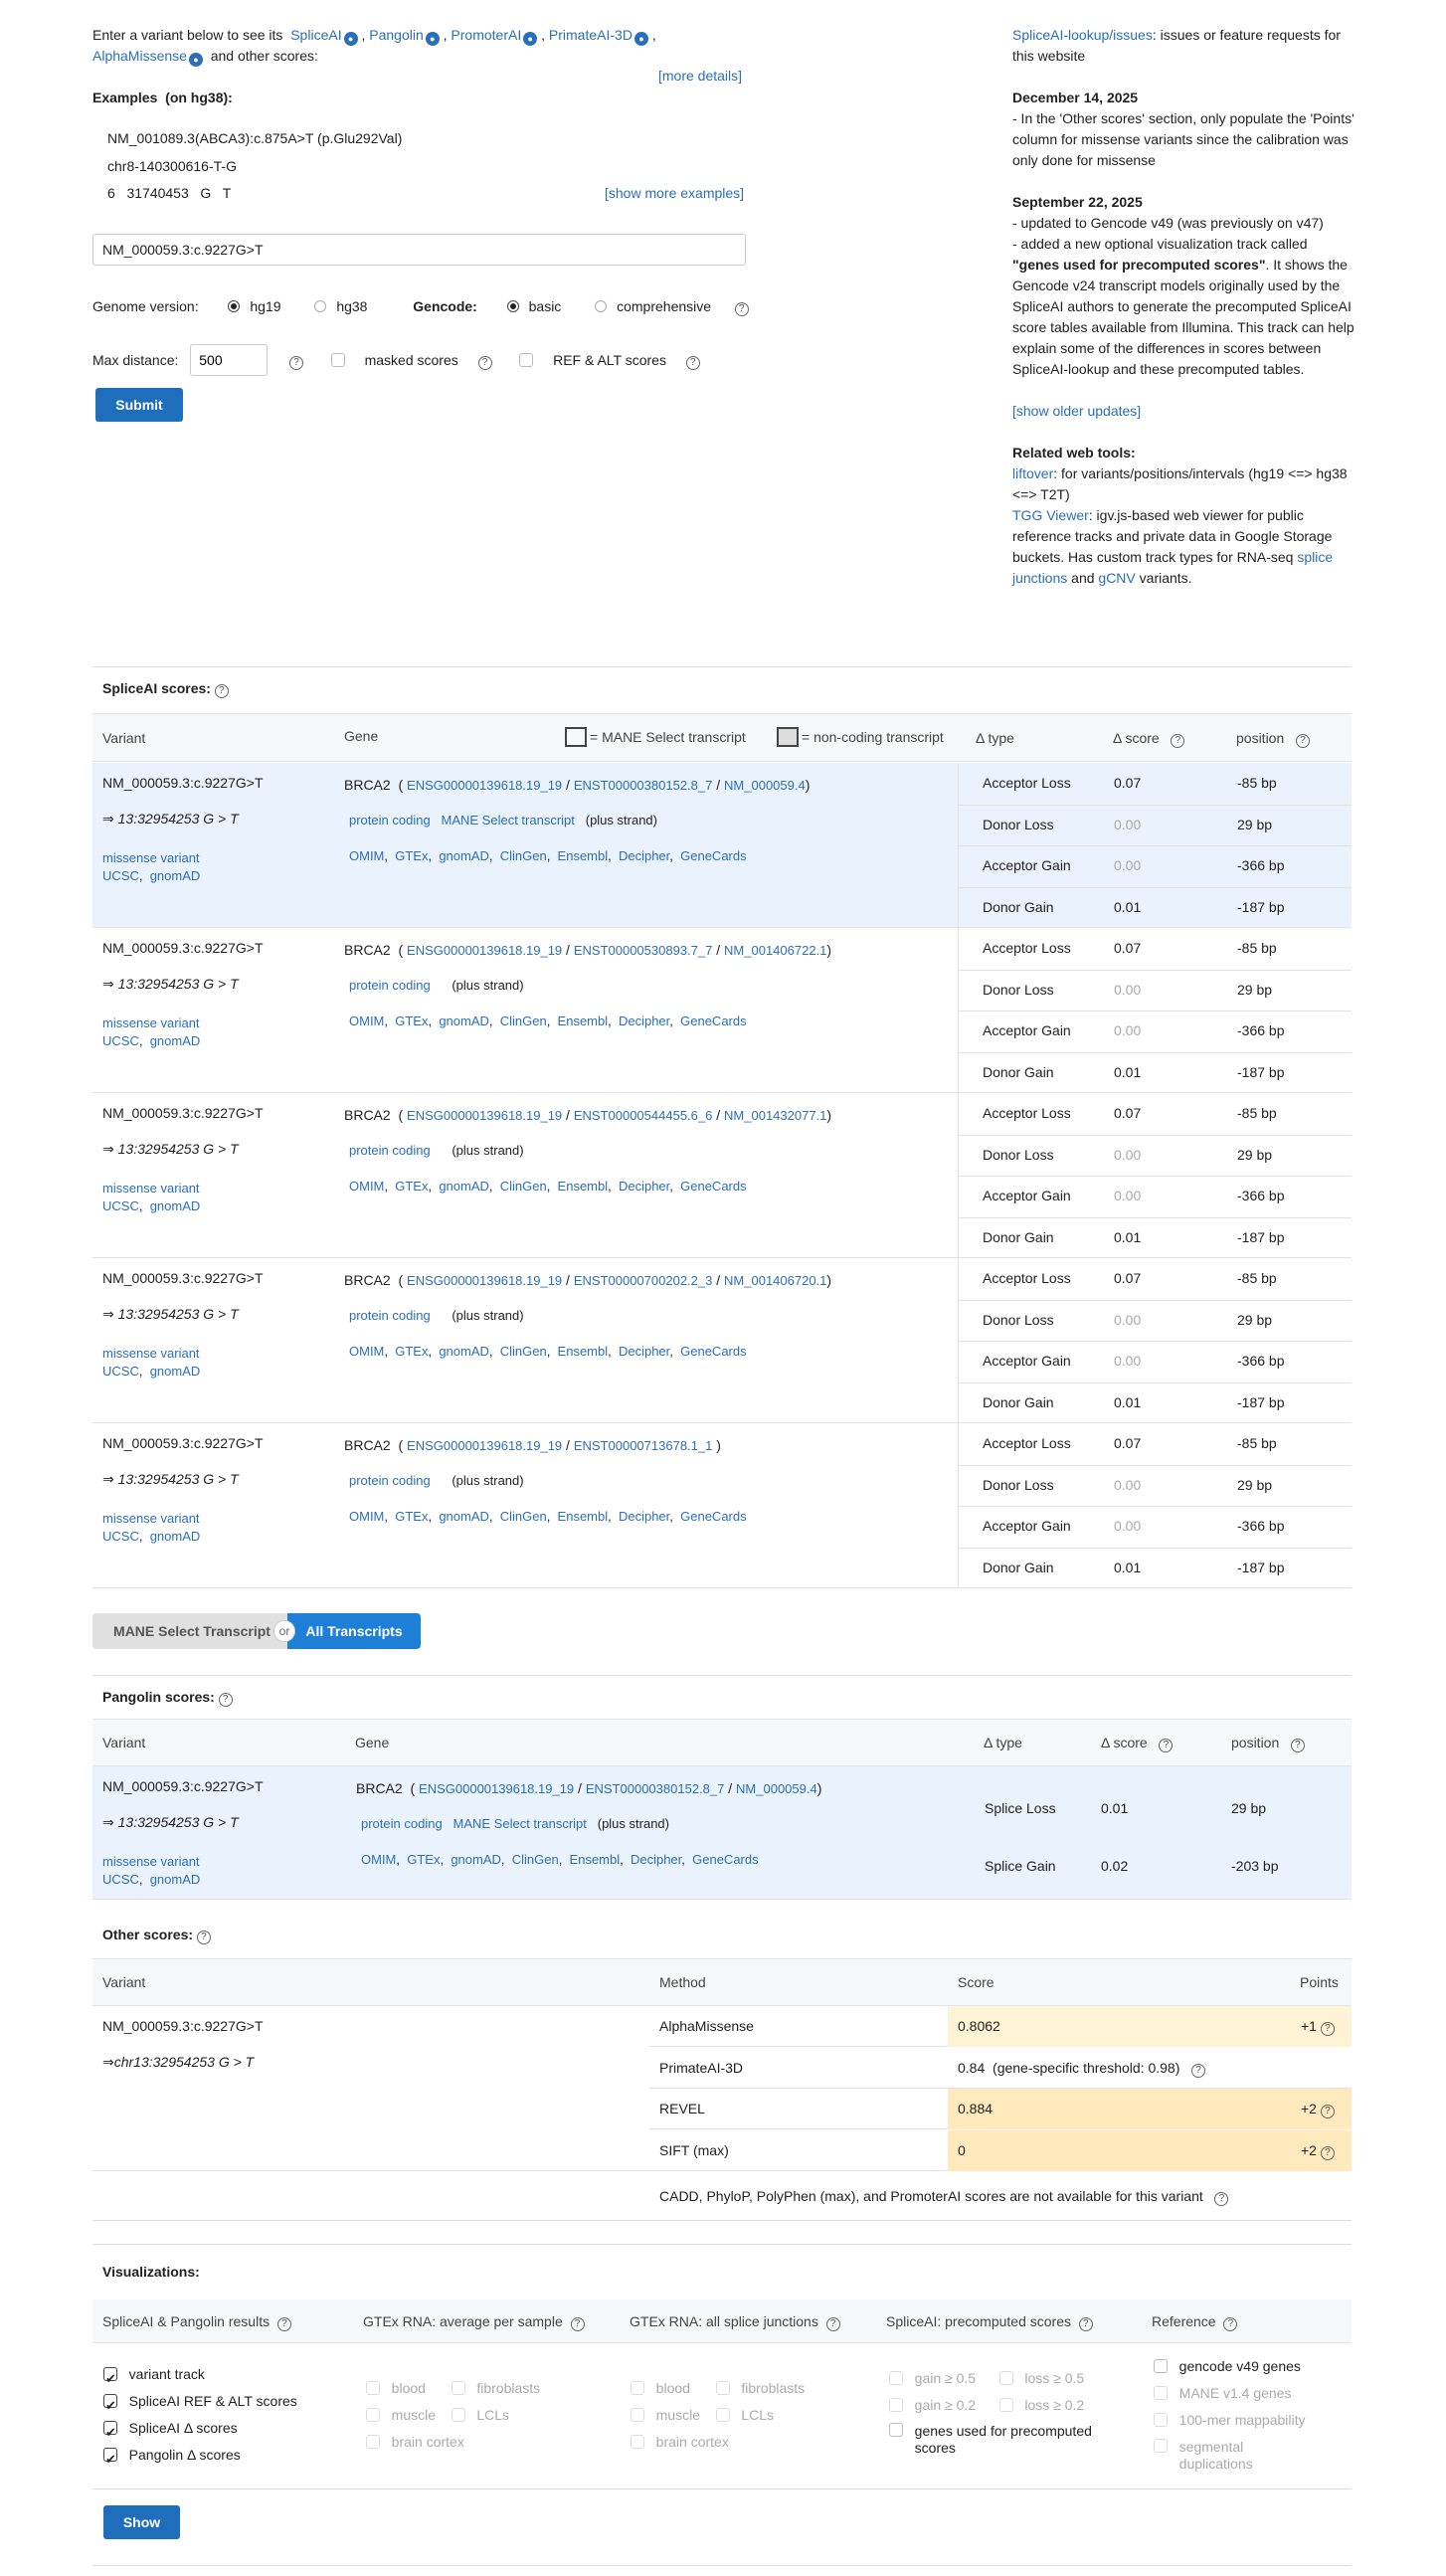 This screenshot has width=1446, height=2576. What do you see at coordinates (315, 35) in the screenshot?
I see `tool-link-spliceai: SpliceAI` at bounding box center [315, 35].